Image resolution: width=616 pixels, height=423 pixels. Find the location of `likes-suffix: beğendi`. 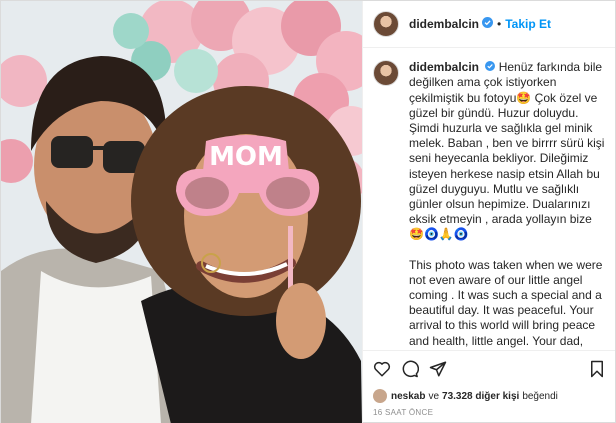

likes-suffix: beğendi is located at coordinates (540, 396).